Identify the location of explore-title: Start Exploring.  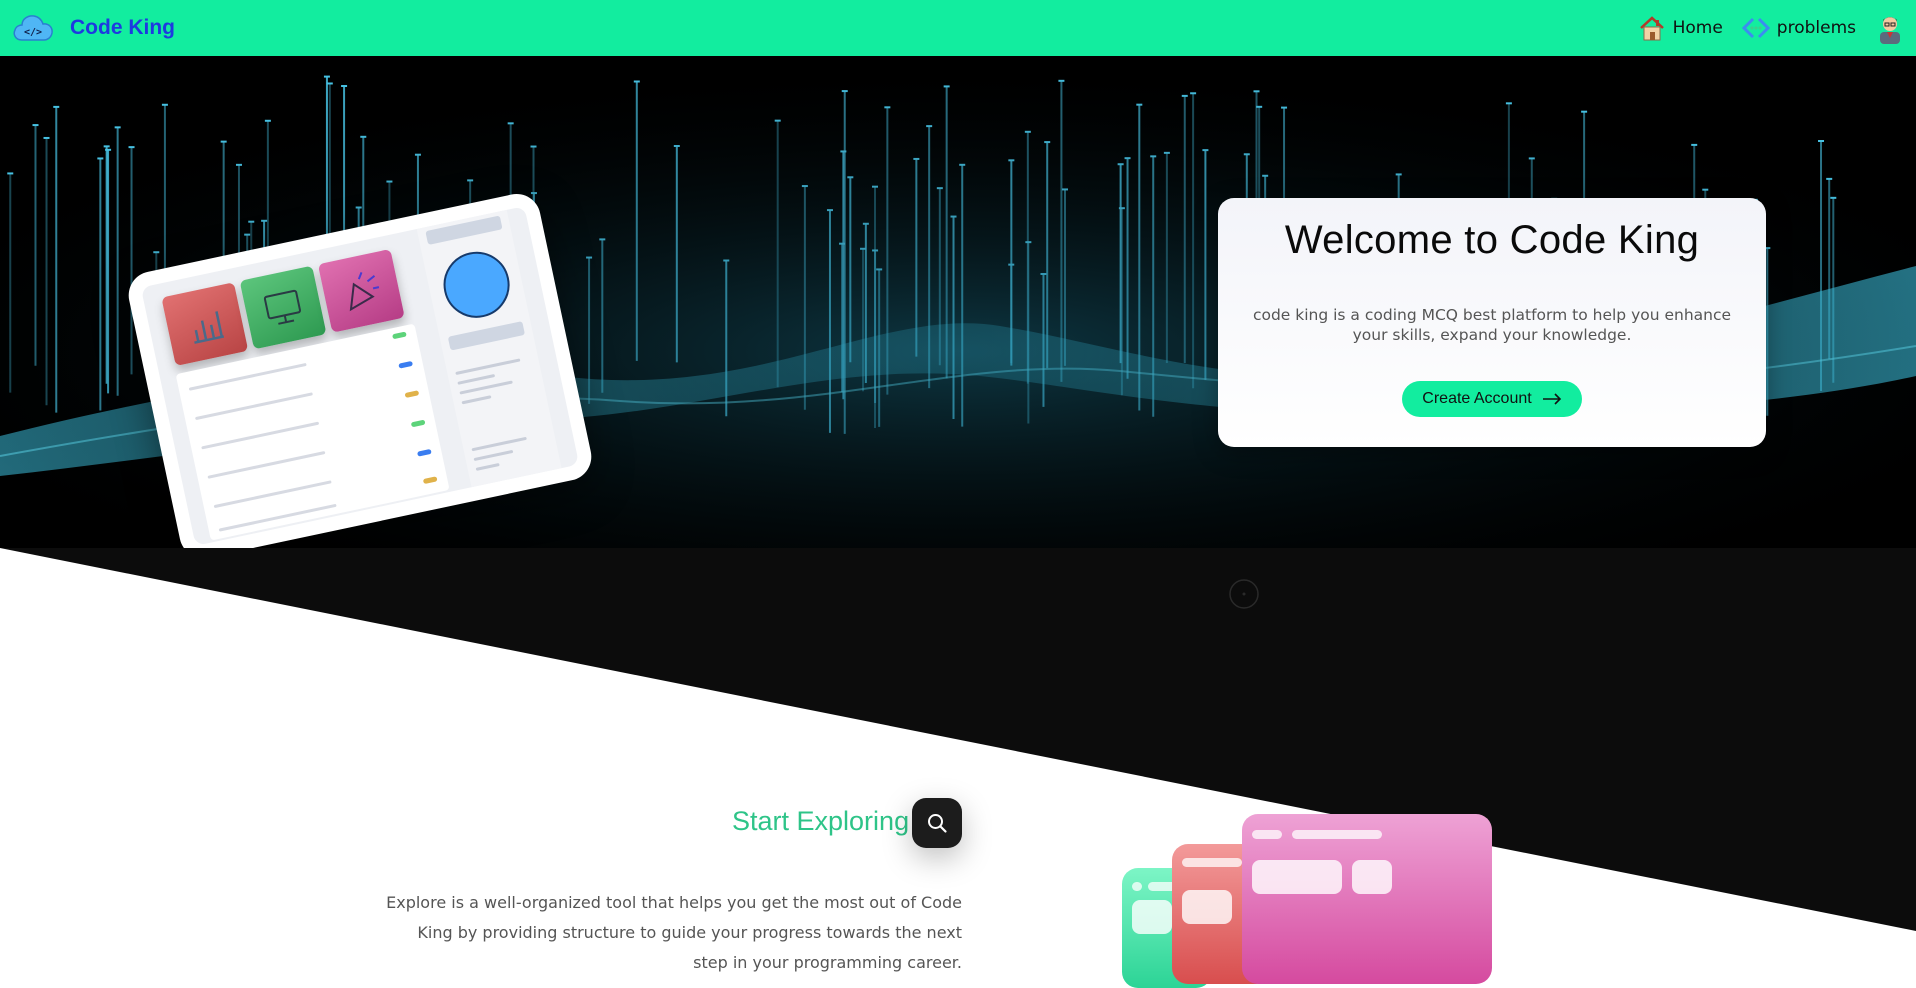
(821, 821).